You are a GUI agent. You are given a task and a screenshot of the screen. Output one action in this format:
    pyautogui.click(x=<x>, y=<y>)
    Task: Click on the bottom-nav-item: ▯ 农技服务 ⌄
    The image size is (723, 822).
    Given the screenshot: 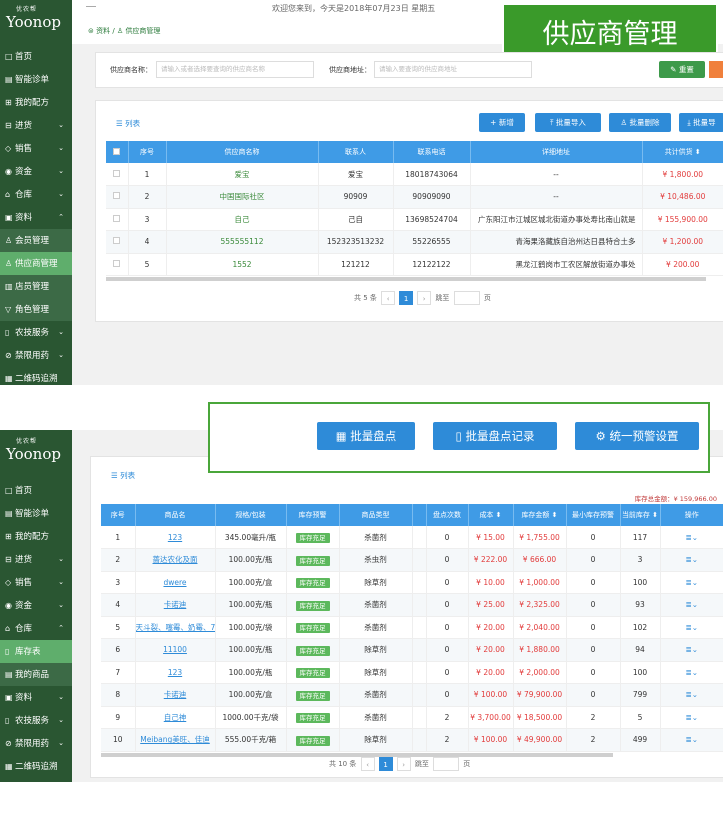 What is the action you would take?
    pyautogui.click(x=36, y=720)
    